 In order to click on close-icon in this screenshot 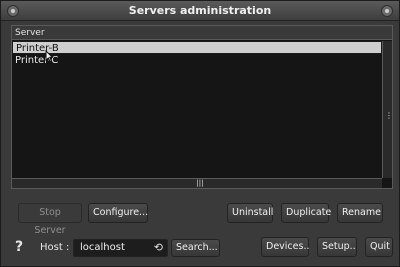, I will do `click(387, 11)`.